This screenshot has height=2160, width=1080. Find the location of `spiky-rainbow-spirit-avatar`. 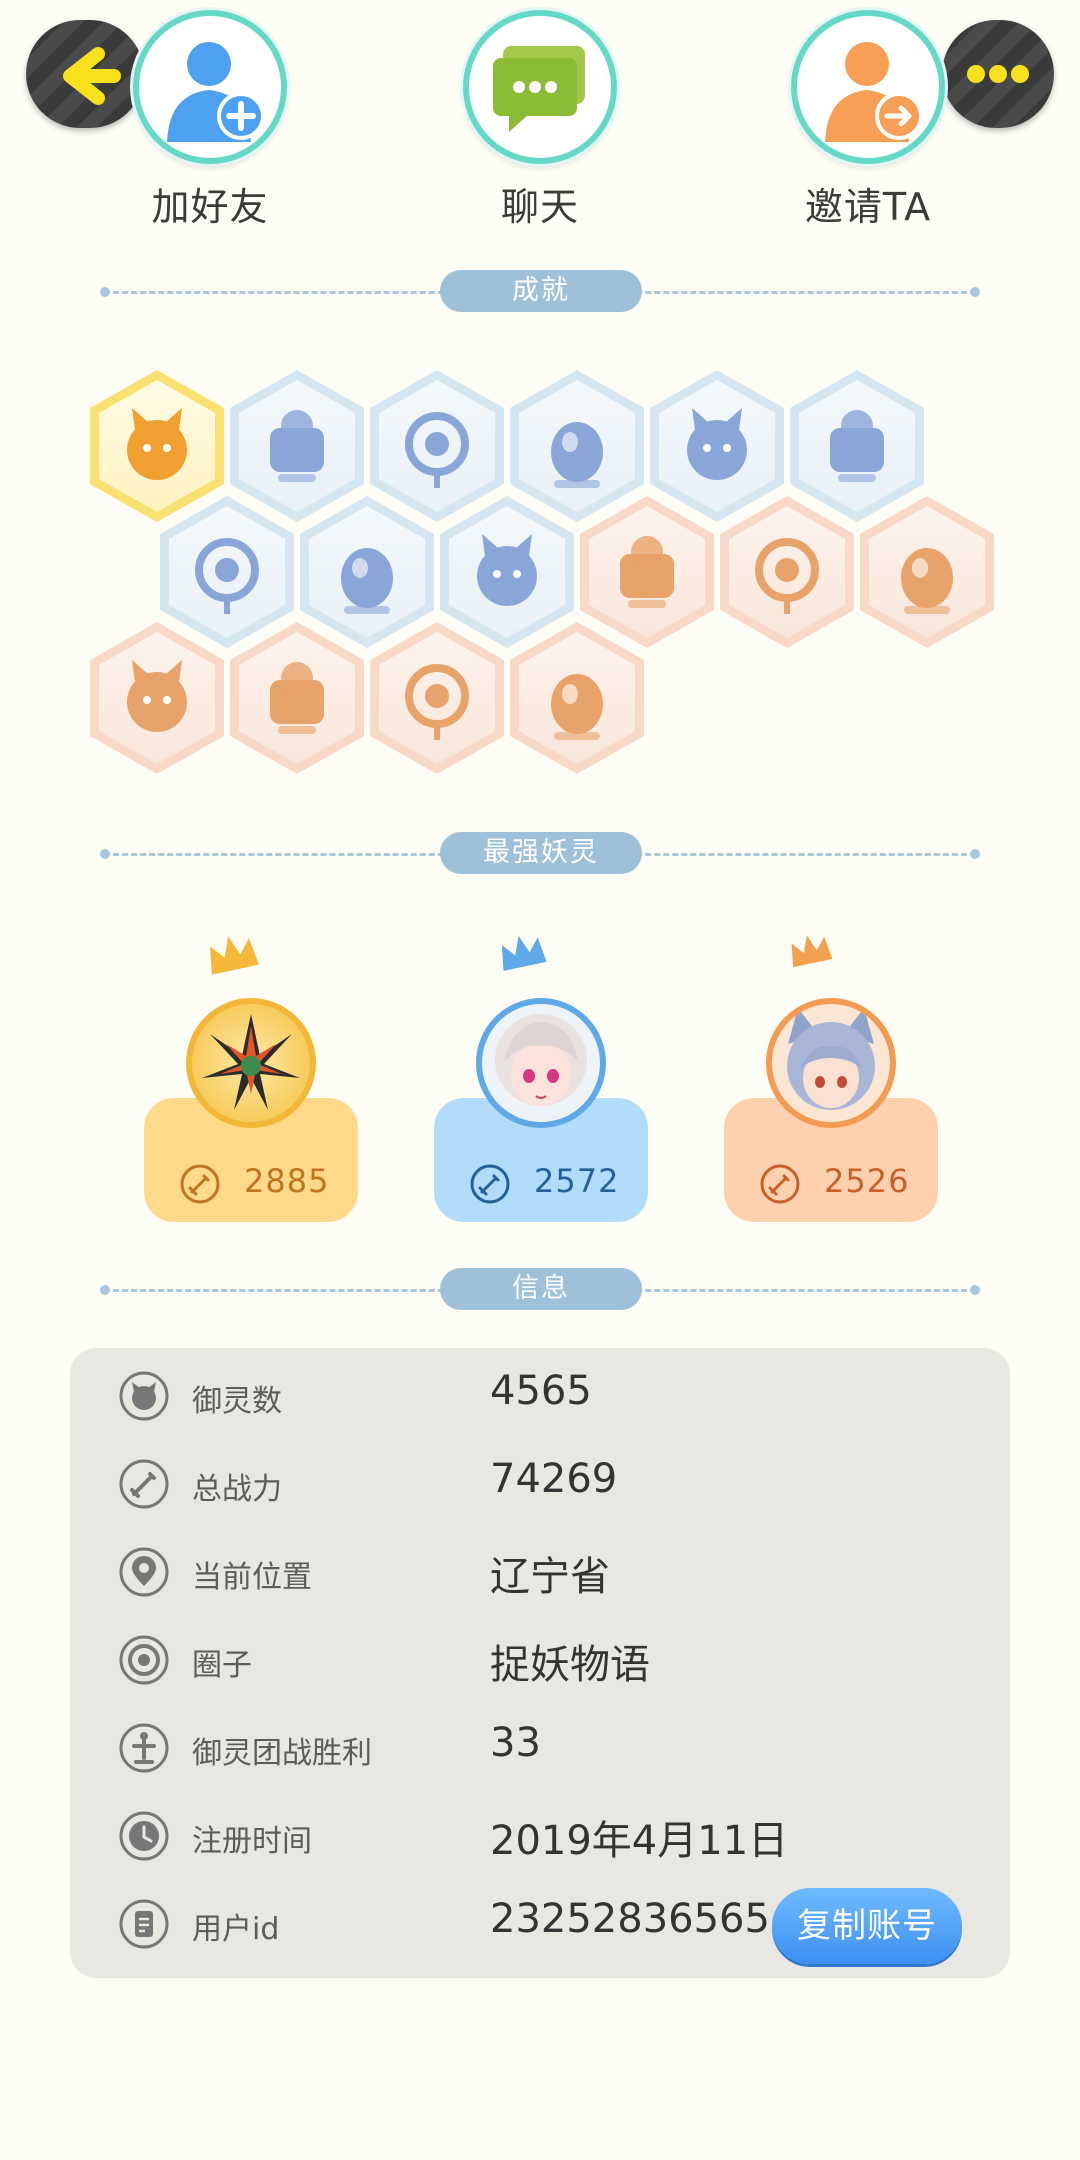

spiky-rainbow-spirit-avatar is located at coordinates (251, 1063).